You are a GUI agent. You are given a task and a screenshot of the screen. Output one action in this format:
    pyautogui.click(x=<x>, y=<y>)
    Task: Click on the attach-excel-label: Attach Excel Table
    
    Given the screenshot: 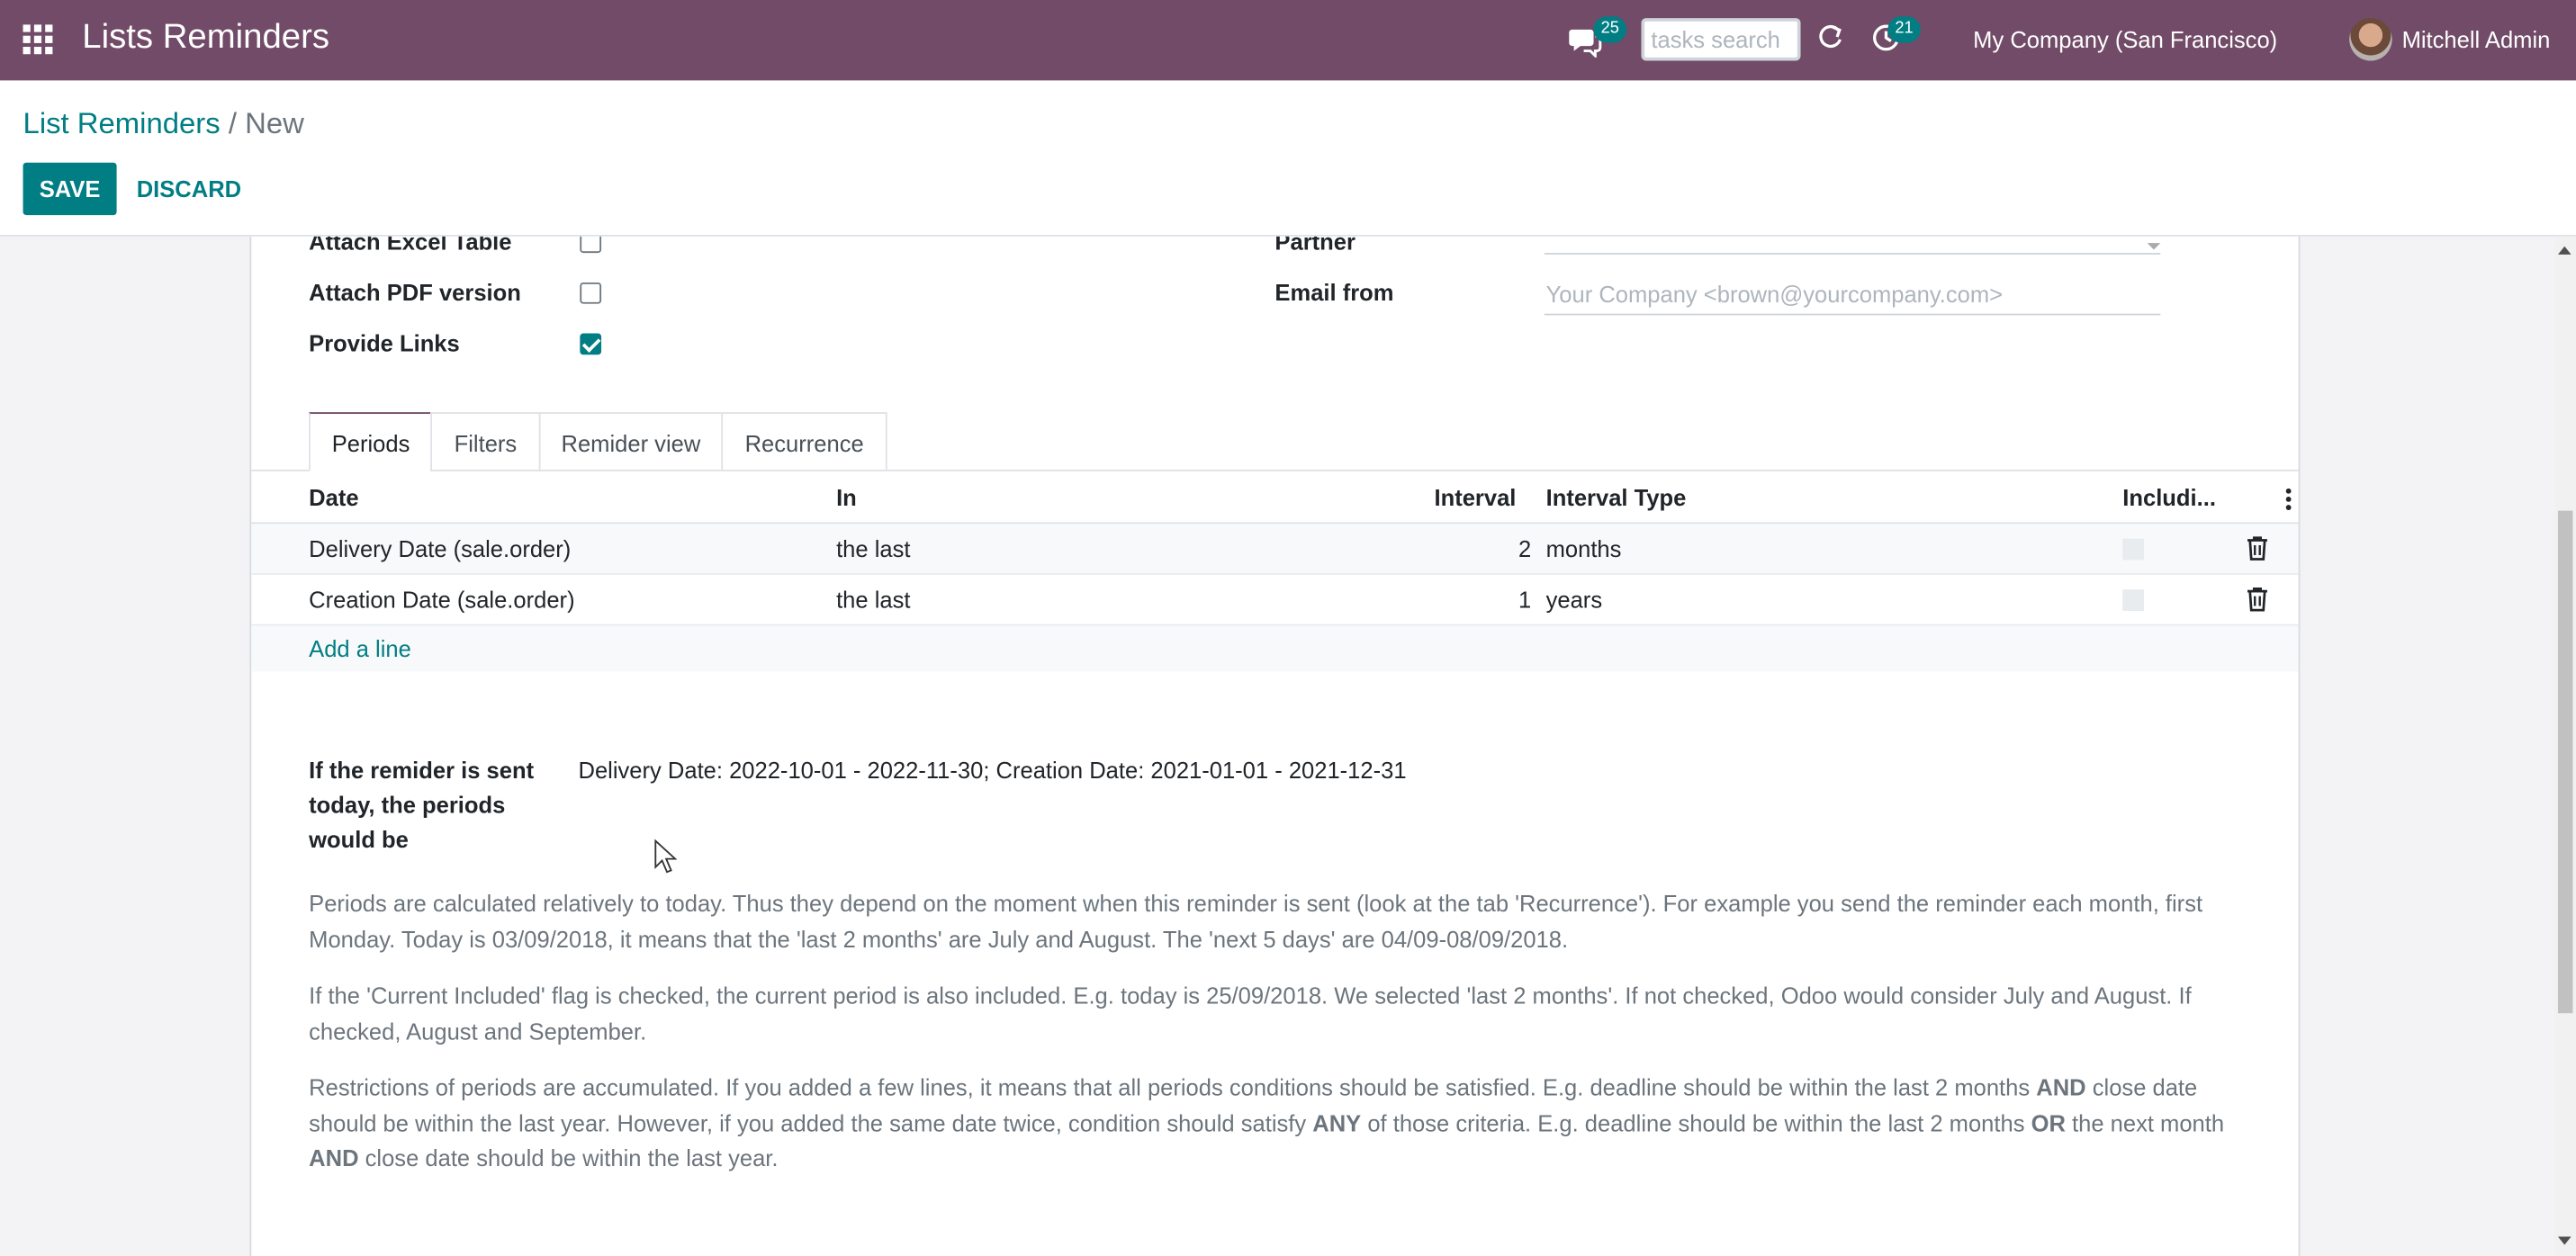 What is the action you would take?
    pyautogui.click(x=410, y=246)
    